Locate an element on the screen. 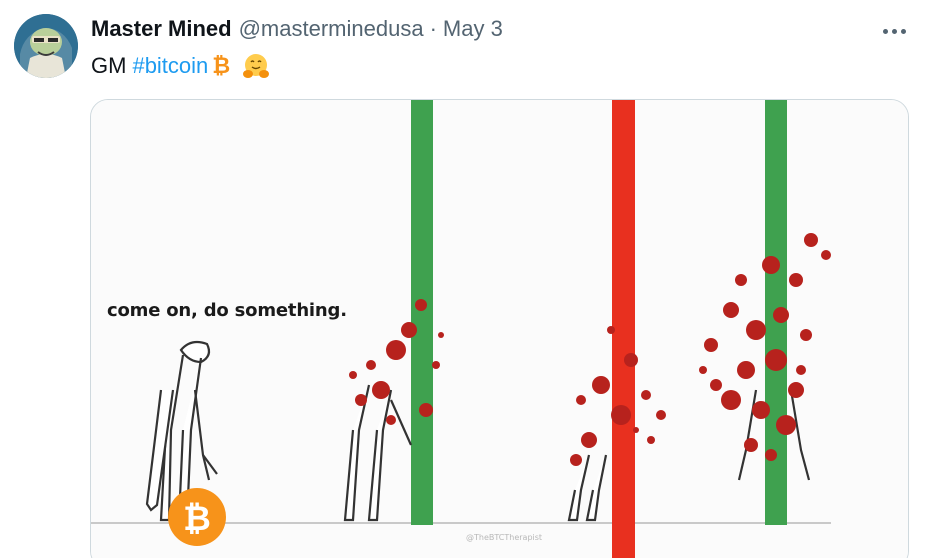 Image resolution: width=929 pixels, height=558 pixels. display-name: Master Mined is located at coordinates (161, 29).